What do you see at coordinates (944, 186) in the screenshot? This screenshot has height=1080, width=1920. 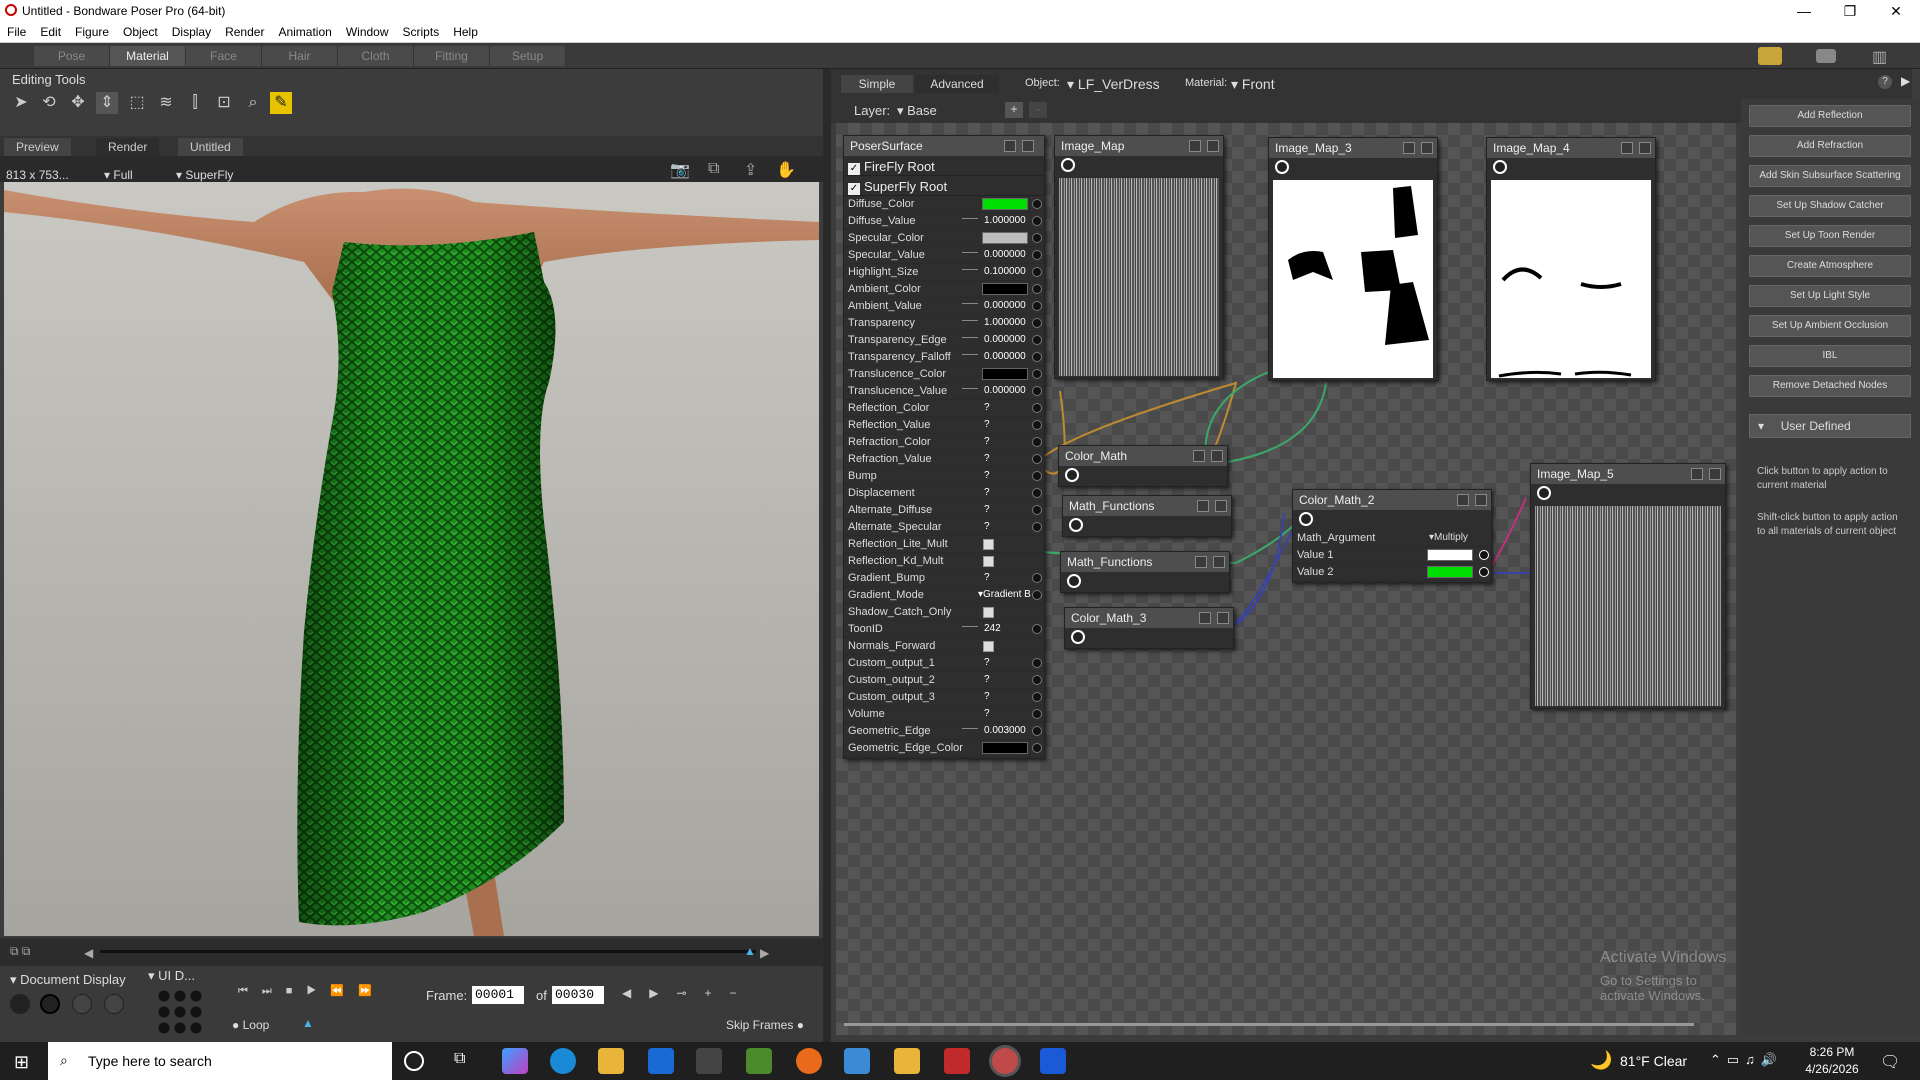 I see `superfly-root-row: ✓ SuperFly Root` at bounding box center [944, 186].